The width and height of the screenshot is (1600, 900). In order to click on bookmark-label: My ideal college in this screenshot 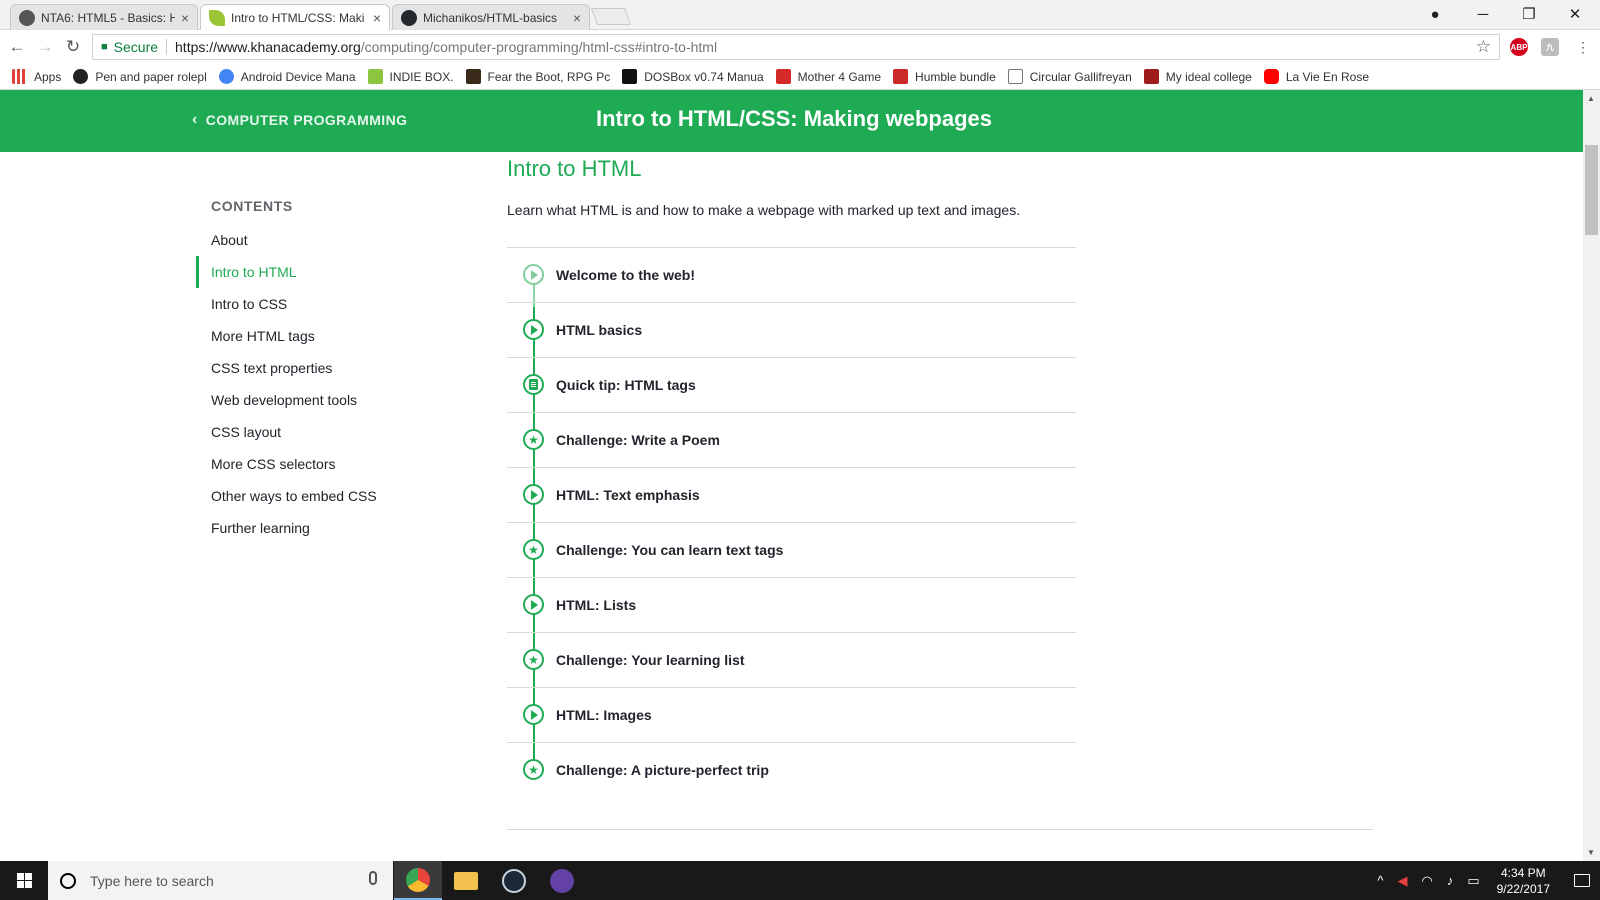, I will do `click(1208, 76)`.